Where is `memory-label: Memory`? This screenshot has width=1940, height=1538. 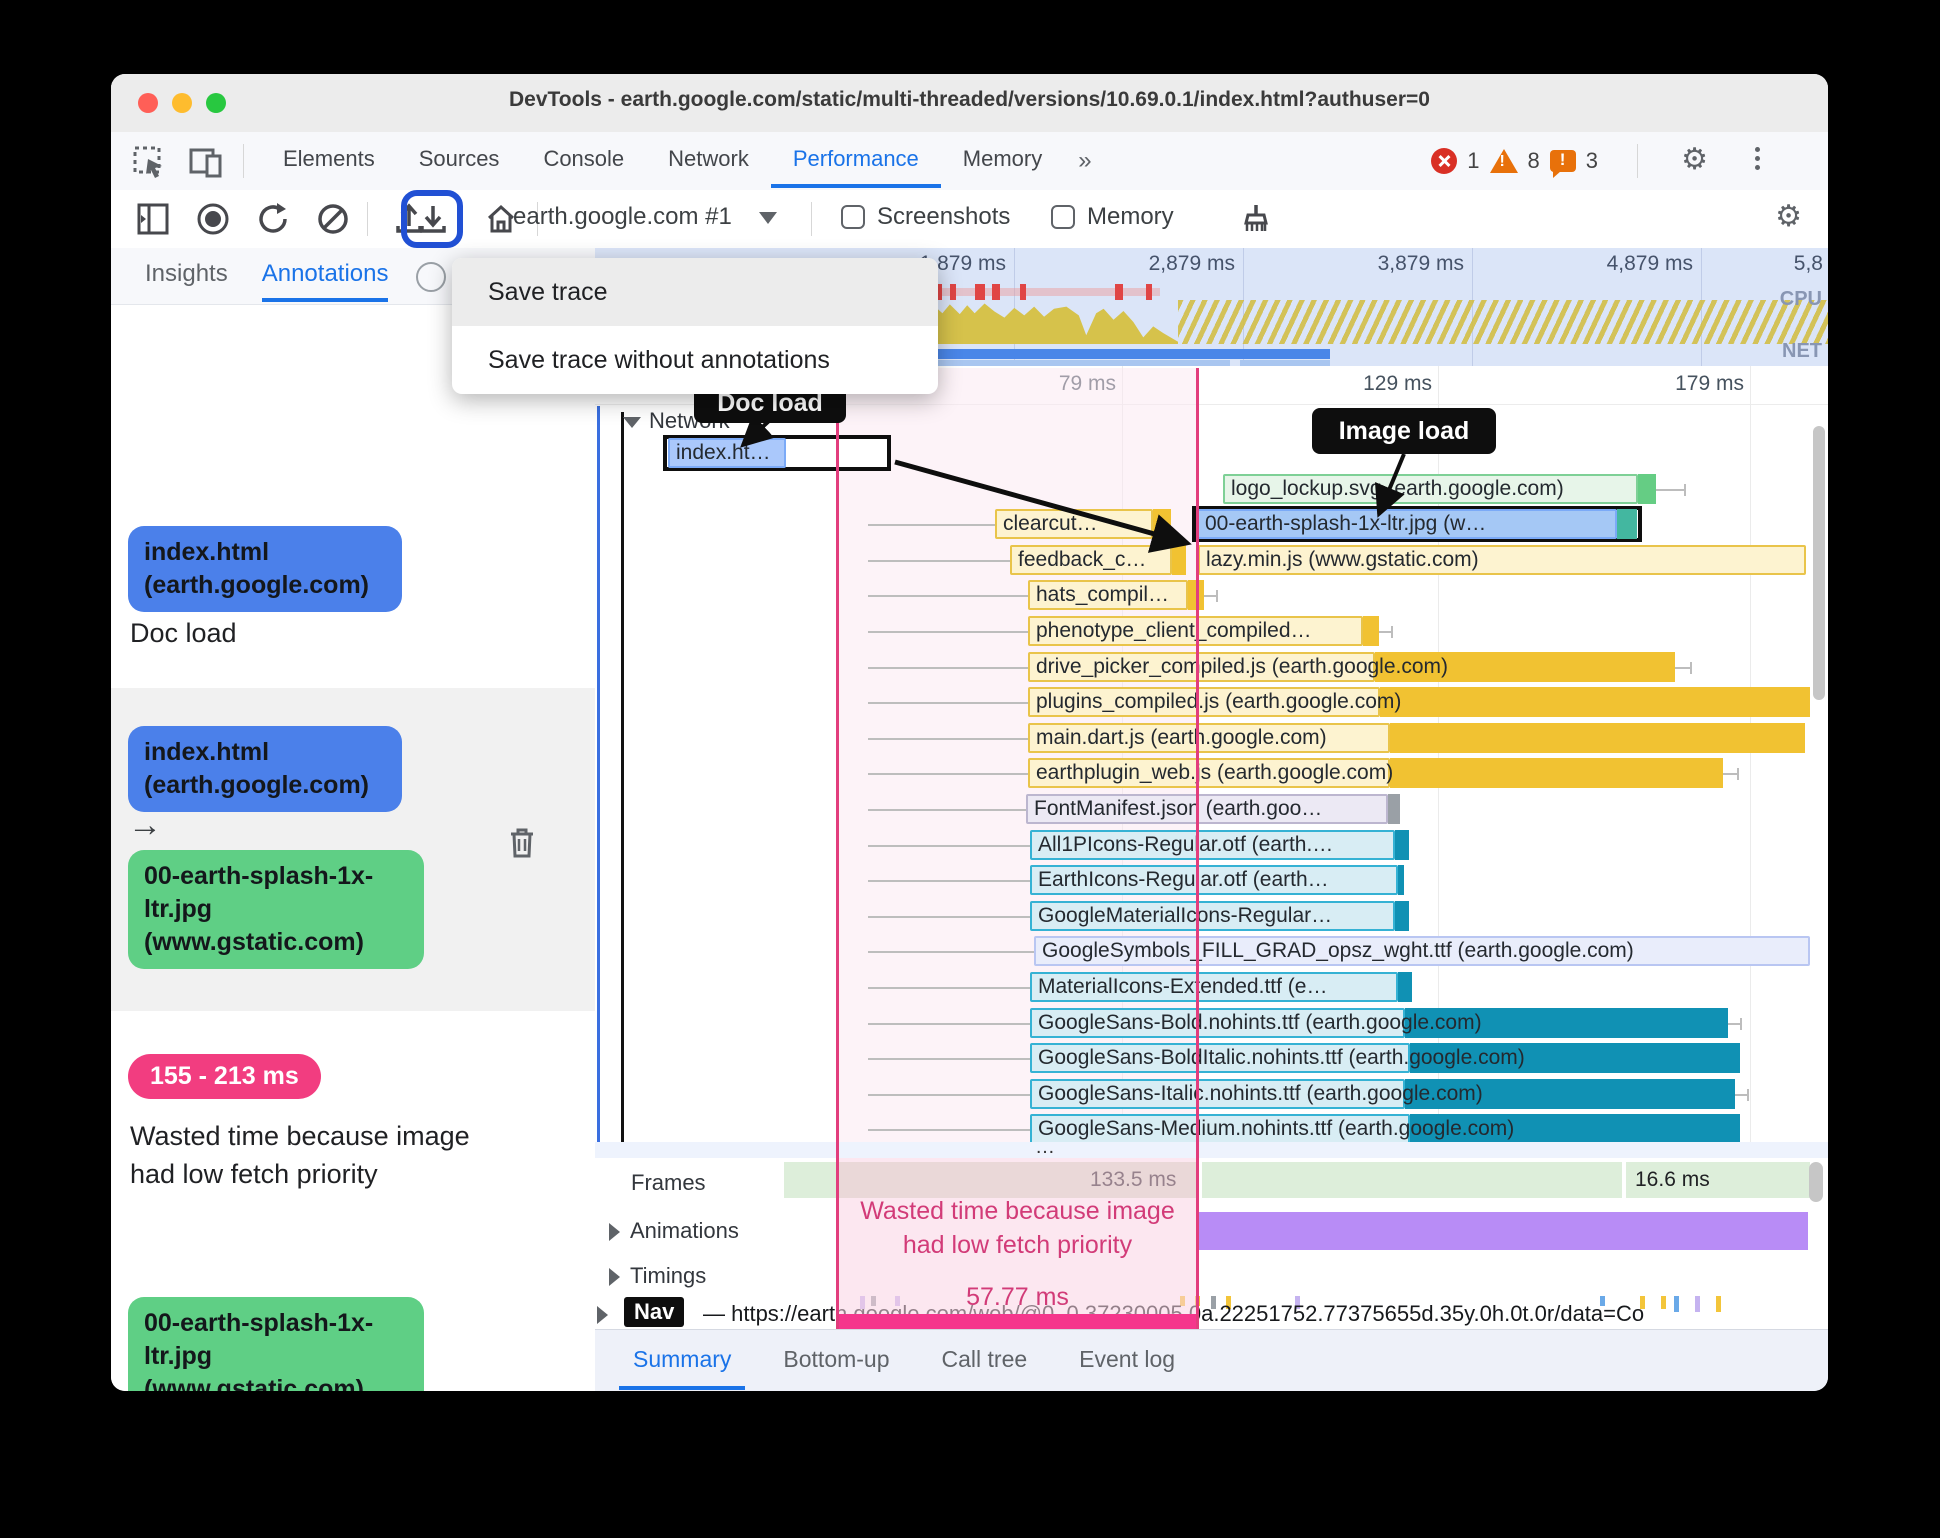 memory-label: Memory is located at coordinates (1130, 216).